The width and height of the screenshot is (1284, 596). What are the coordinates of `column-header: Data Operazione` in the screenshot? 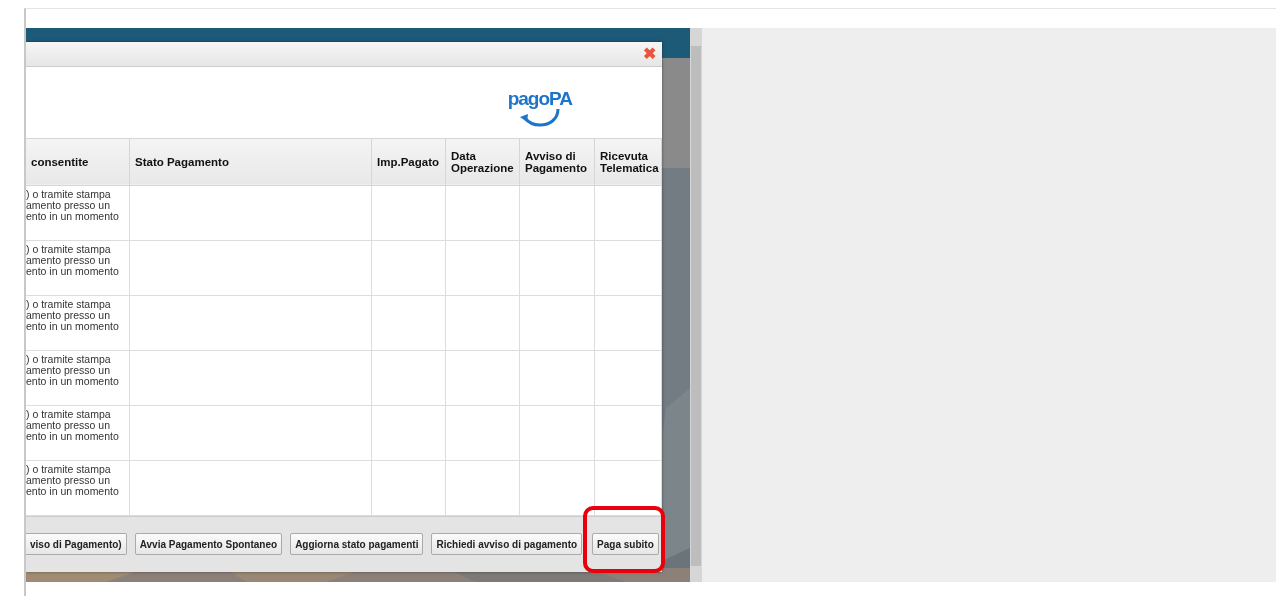 It's located at (482, 162).